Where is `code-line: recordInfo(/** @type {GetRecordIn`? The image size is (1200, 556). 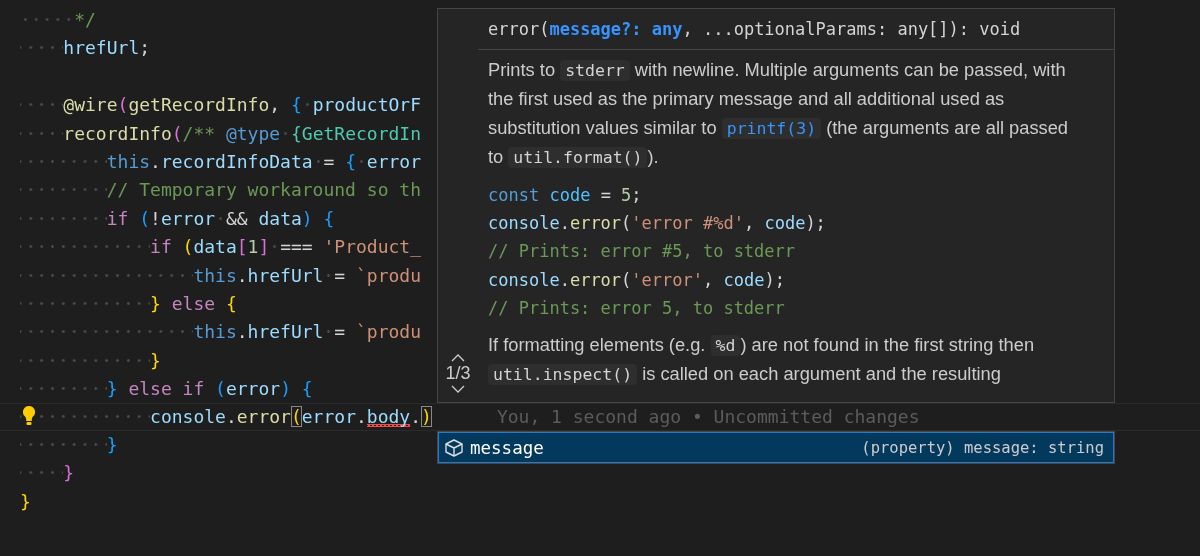
code-line: recordInfo(/** @type {GetRecordIn is located at coordinates (220, 133).